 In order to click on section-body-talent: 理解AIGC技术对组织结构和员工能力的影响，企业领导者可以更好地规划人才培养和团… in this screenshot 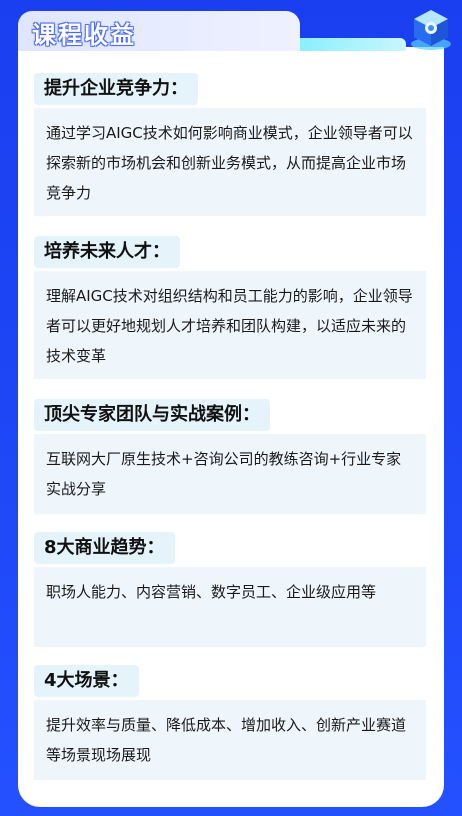, I will do `click(230, 325)`.